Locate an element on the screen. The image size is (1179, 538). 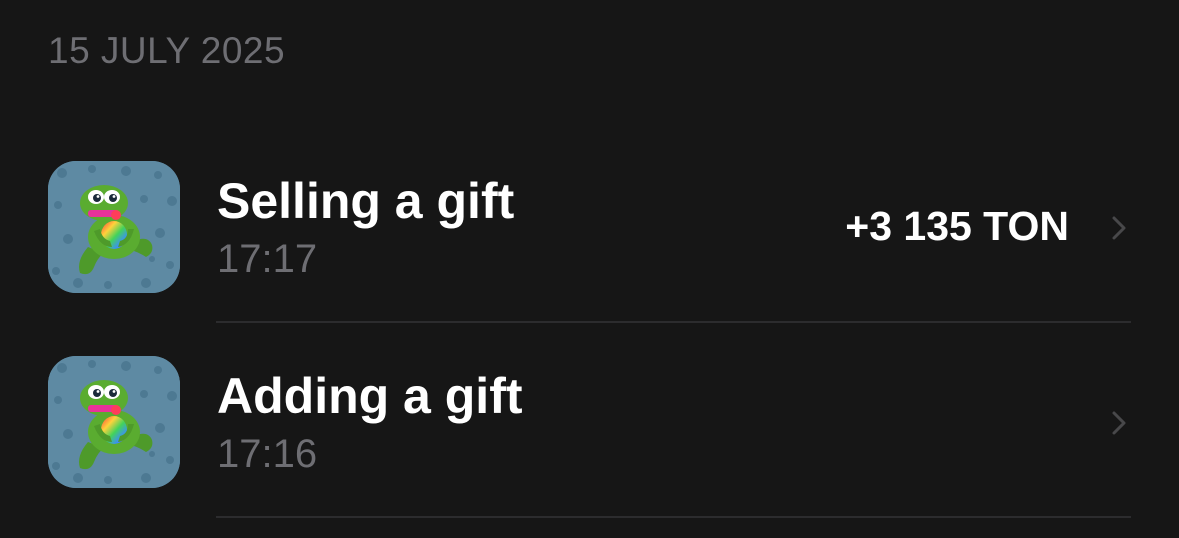
transaction-time: 17:17 is located at coordinates (267, 259).